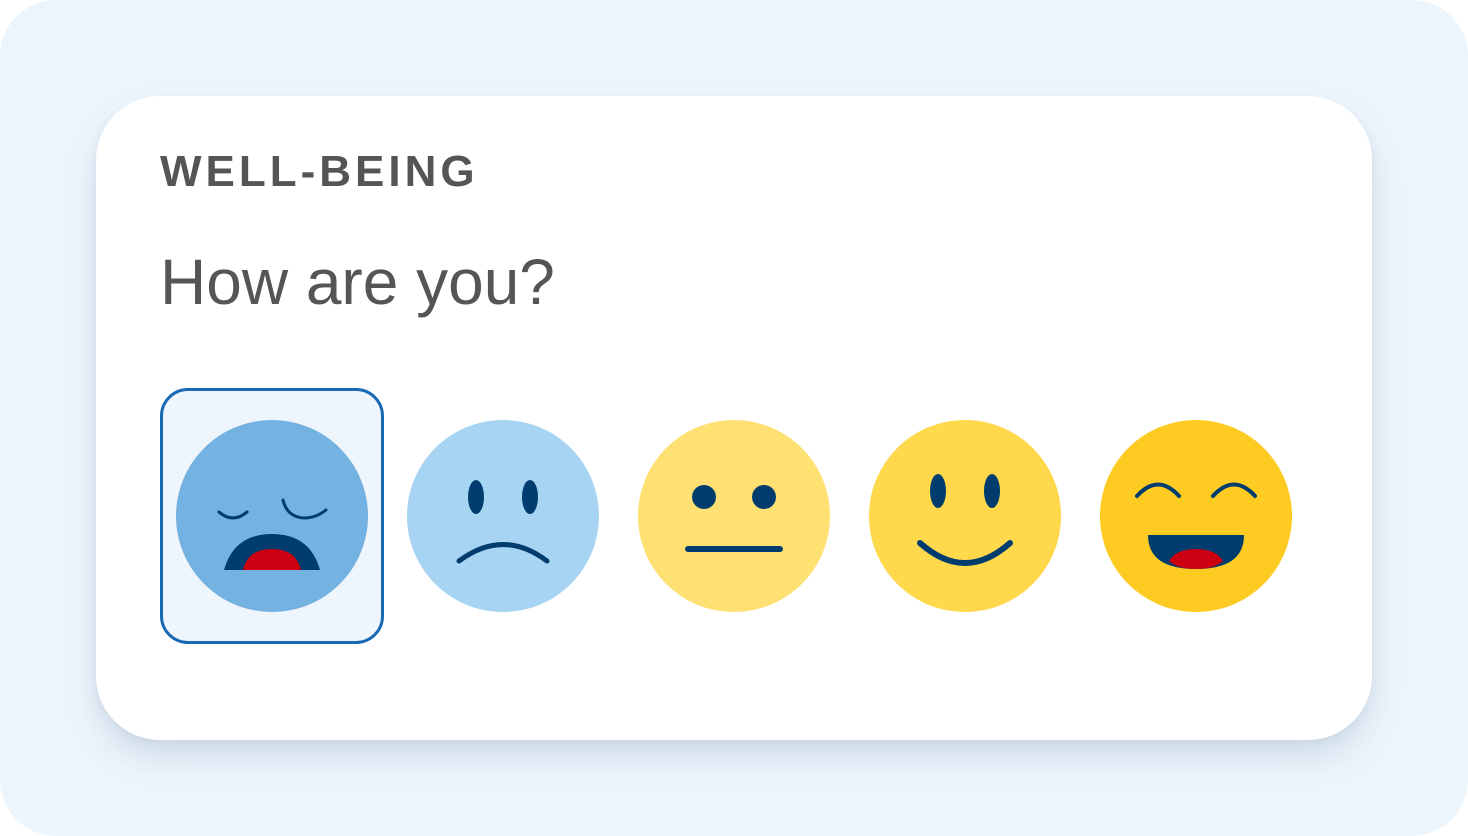  I want to click on sad-face-icon, so click(503, 516).